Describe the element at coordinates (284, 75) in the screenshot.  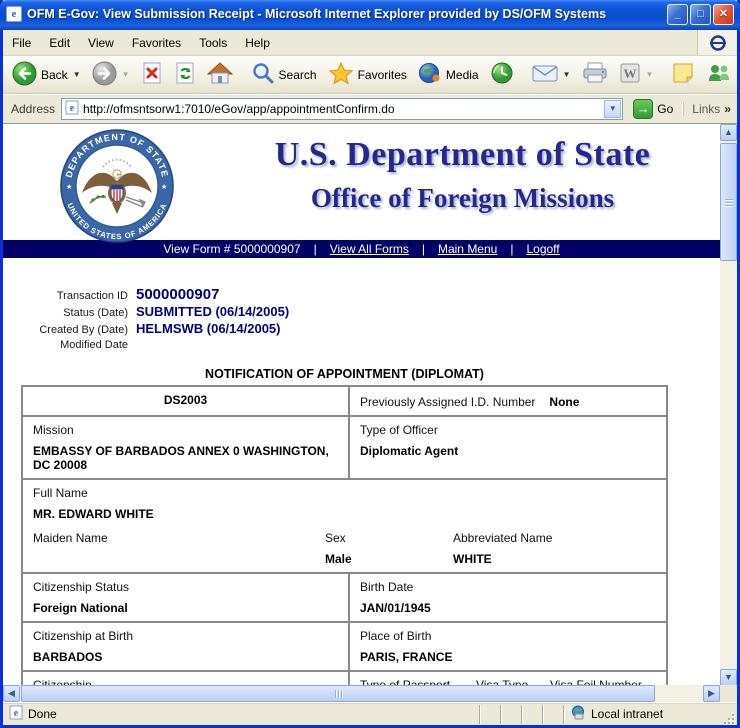
I see `search-button: Search` at that location.